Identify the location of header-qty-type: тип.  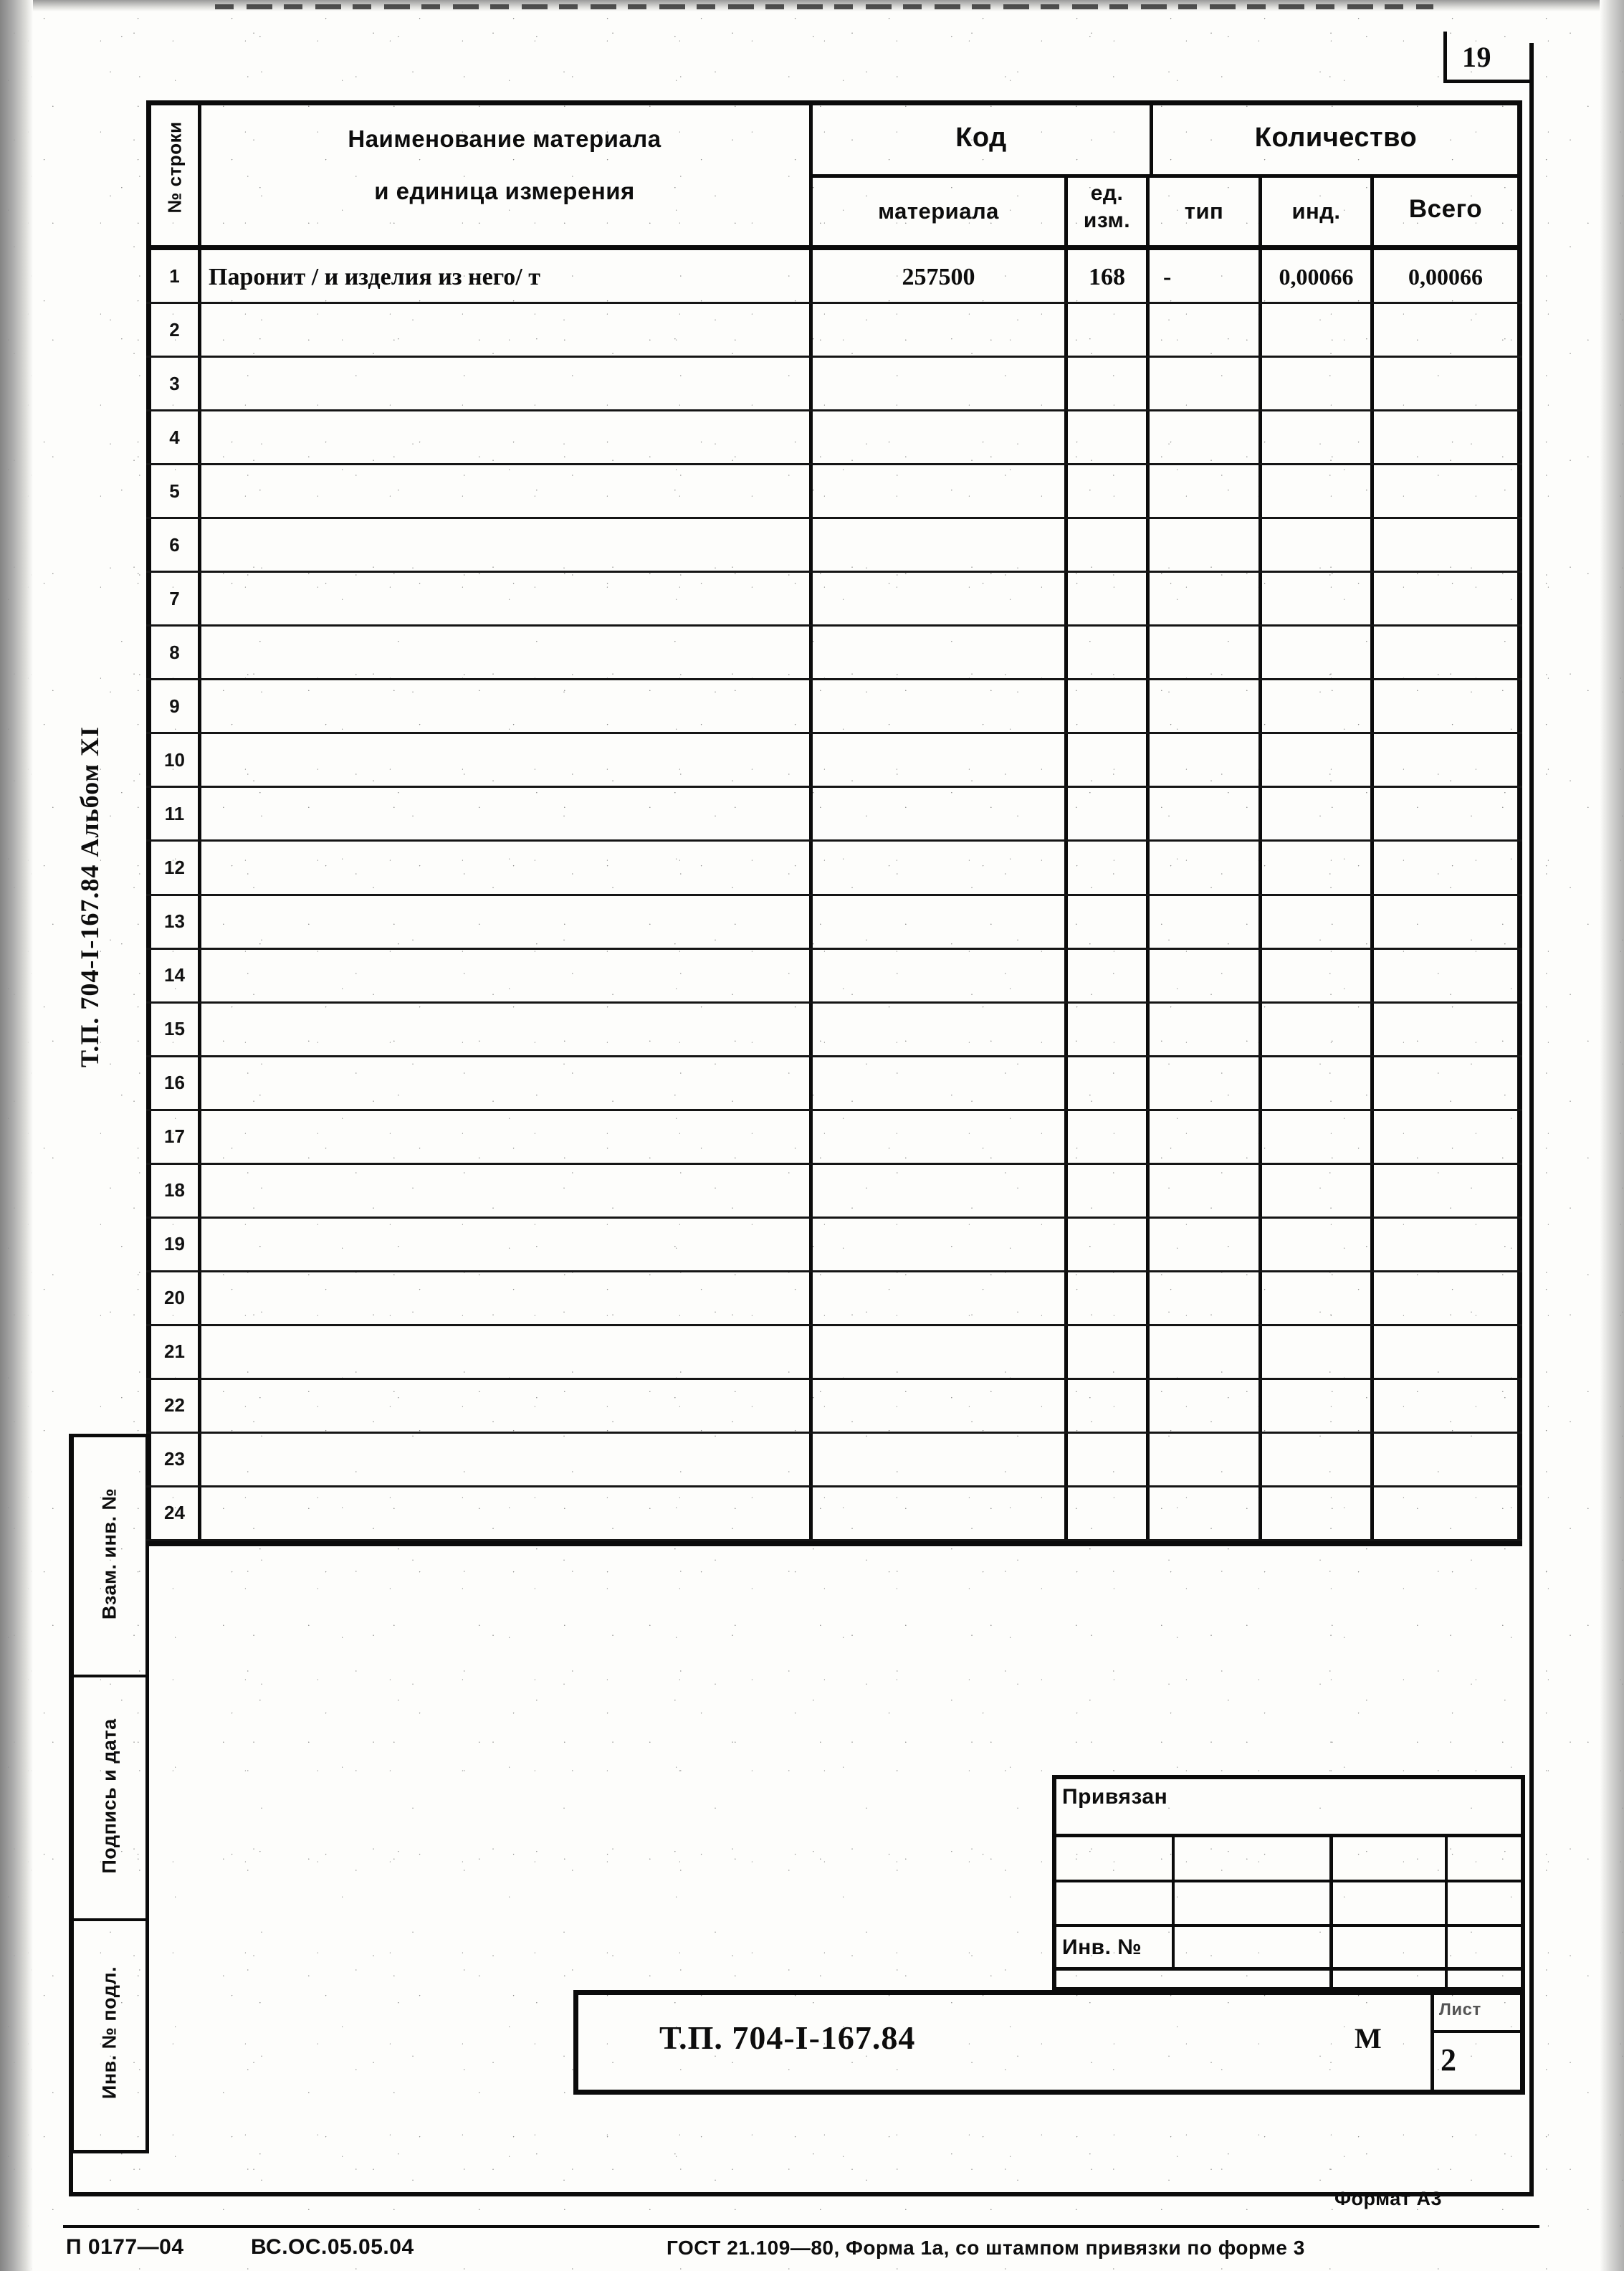
(1204, 211).